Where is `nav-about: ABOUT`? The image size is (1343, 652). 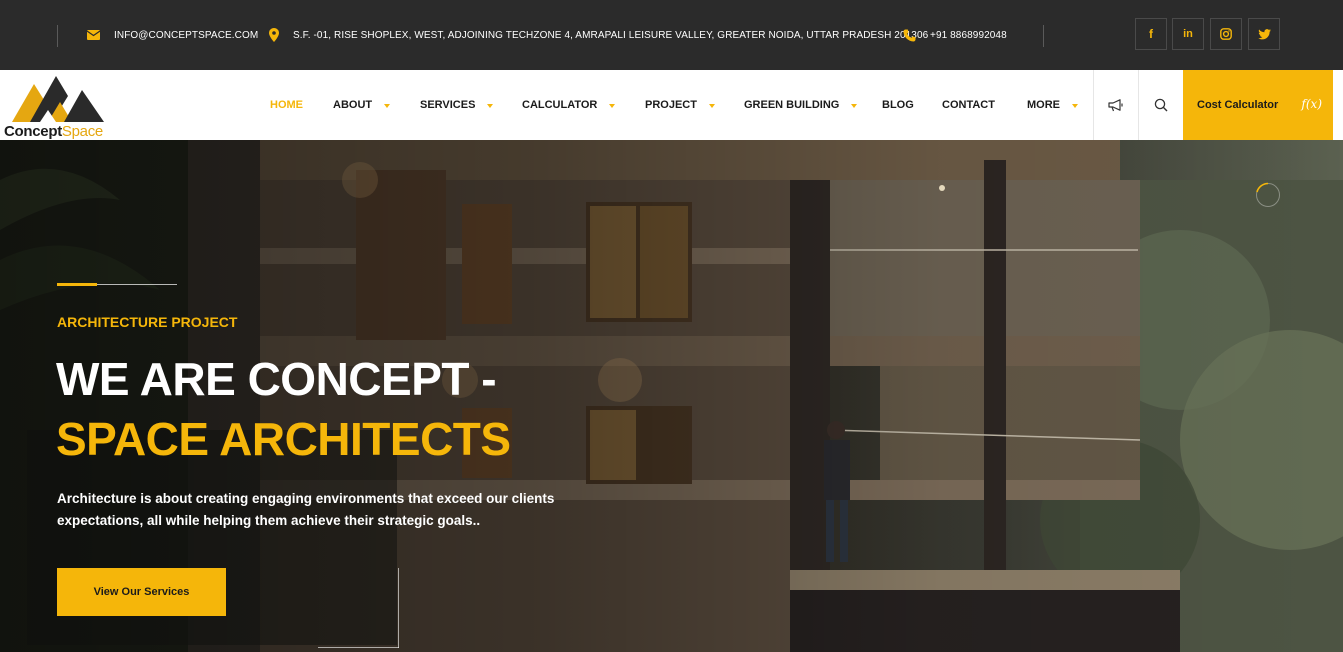 nav-about: ABOUT is located at coordinates (362, 105).